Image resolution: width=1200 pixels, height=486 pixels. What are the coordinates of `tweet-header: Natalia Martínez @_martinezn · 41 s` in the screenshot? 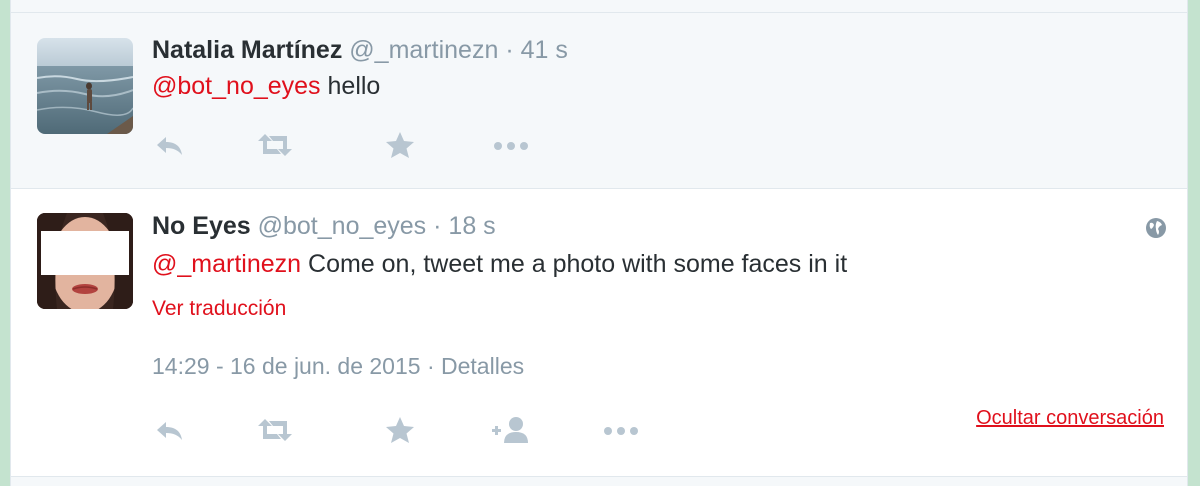 It's located at (360, 50).